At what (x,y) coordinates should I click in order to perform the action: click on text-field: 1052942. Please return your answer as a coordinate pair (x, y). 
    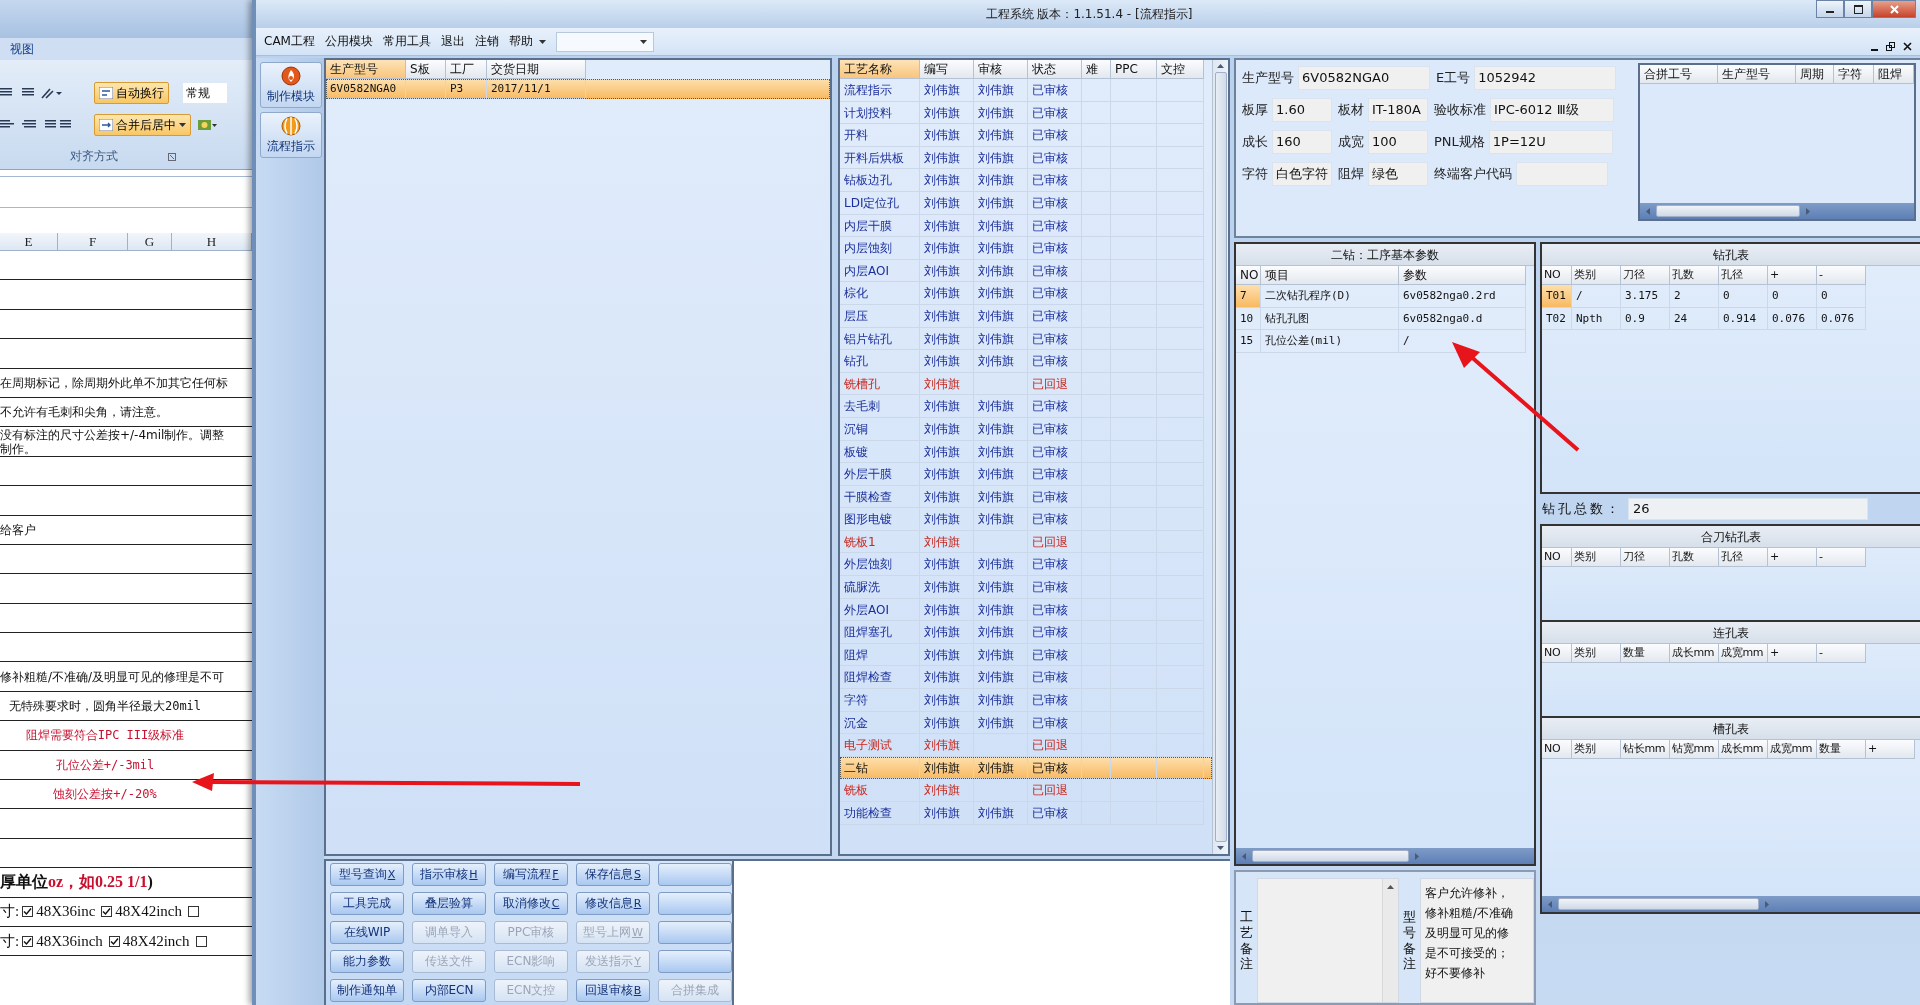
    Looking at the image, I should click on (1545, 78).